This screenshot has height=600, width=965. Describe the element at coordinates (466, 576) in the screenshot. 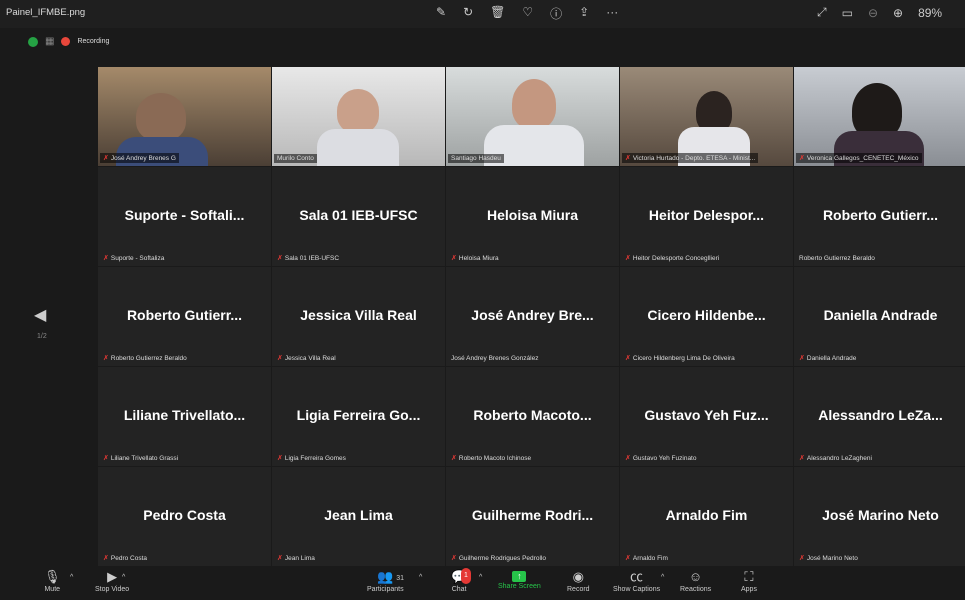

I see `chat-unread-badge: 1` at that location.